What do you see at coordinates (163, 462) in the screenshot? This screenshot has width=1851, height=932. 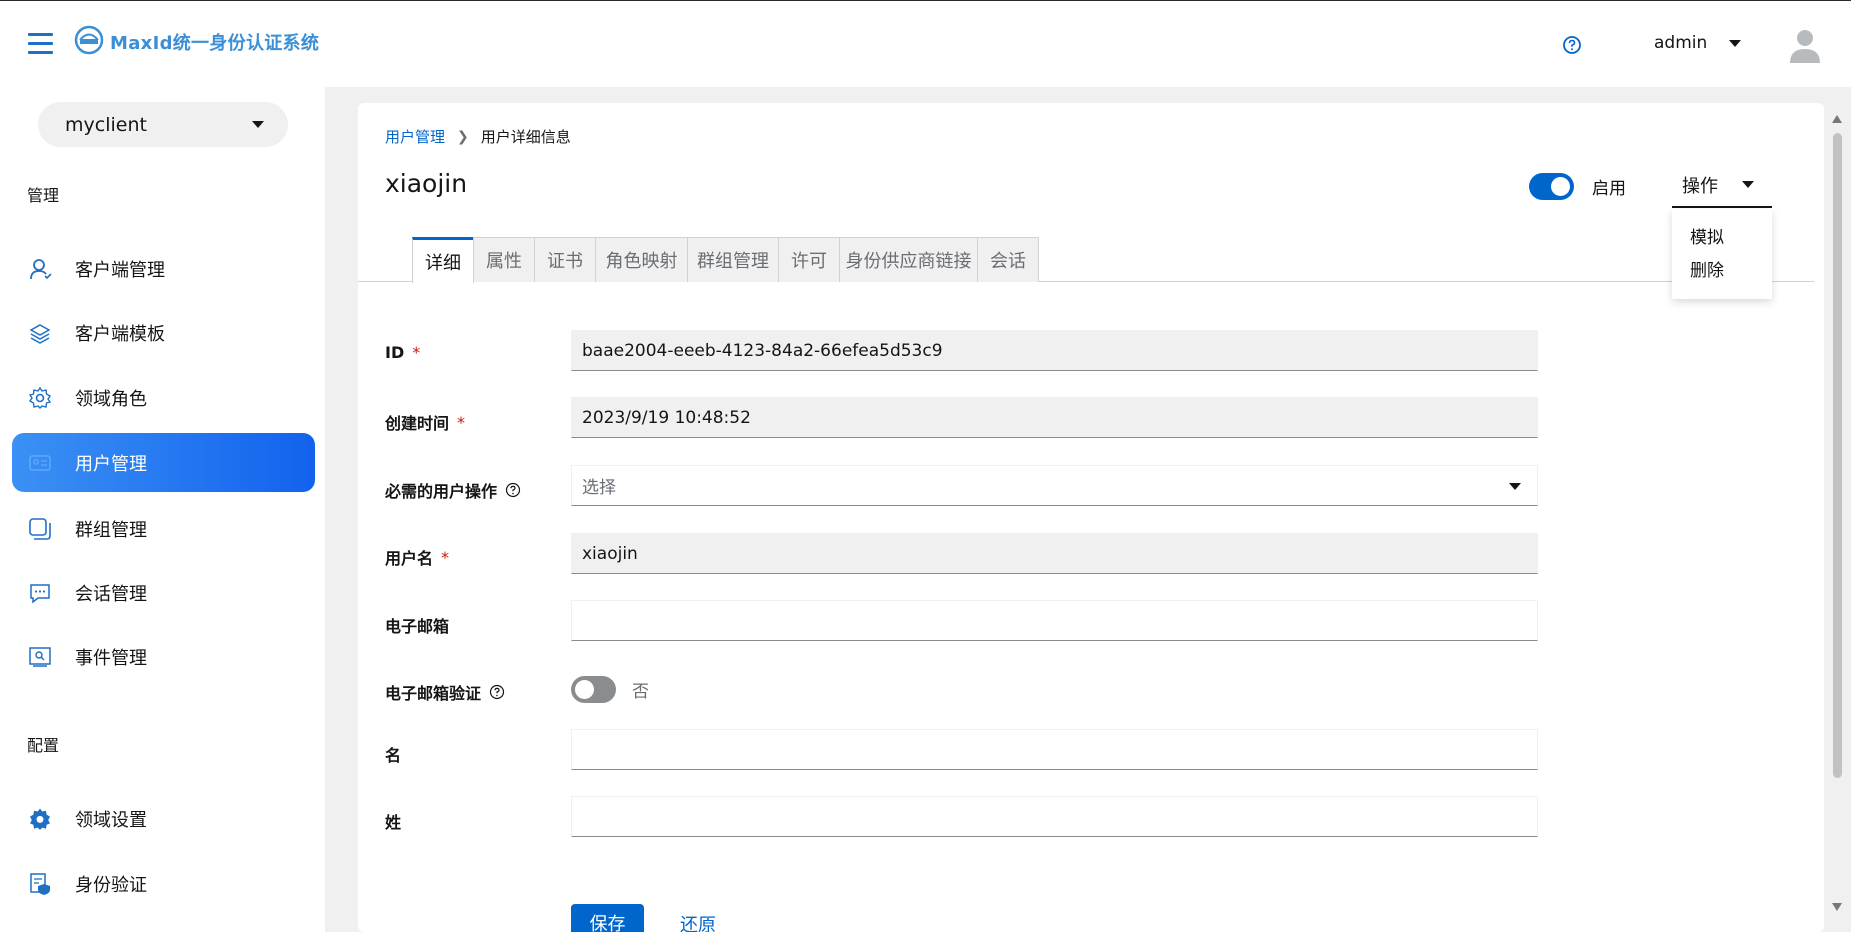 I see `sidebar-item-users: 用户管理` at bounding box center [163, 462].